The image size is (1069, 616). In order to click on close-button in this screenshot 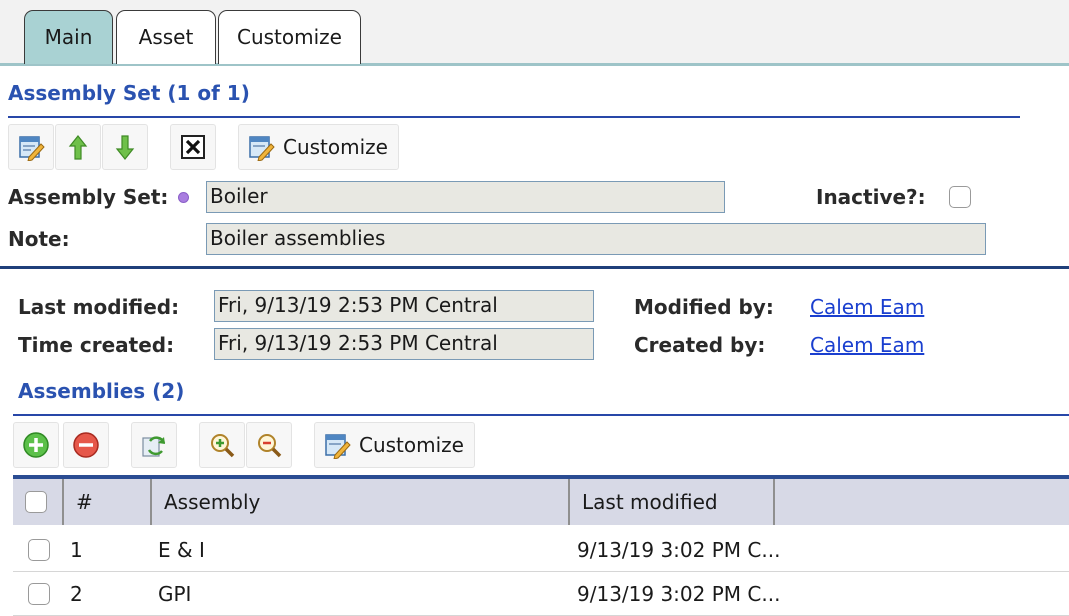, I will do `click(193, 147)`.